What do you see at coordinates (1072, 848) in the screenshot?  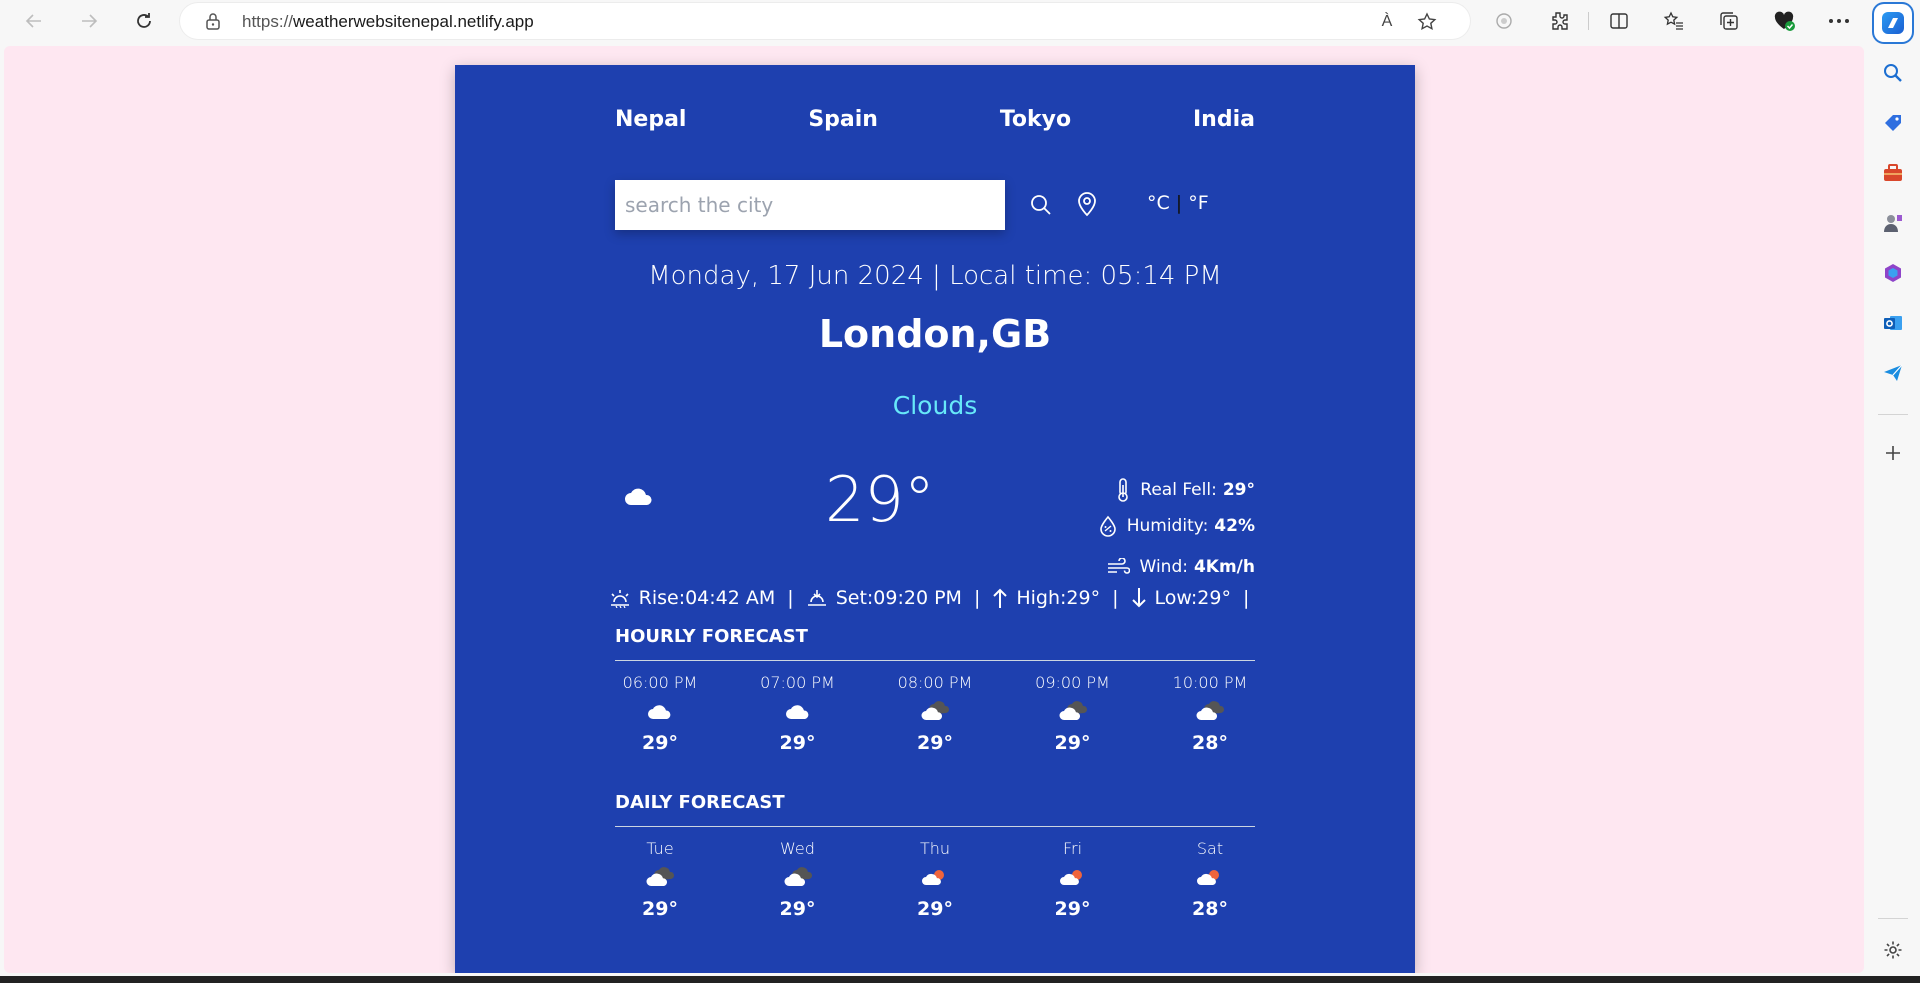 I see `daily-forecast-label: Fri` at bounding box center [1072, 848].